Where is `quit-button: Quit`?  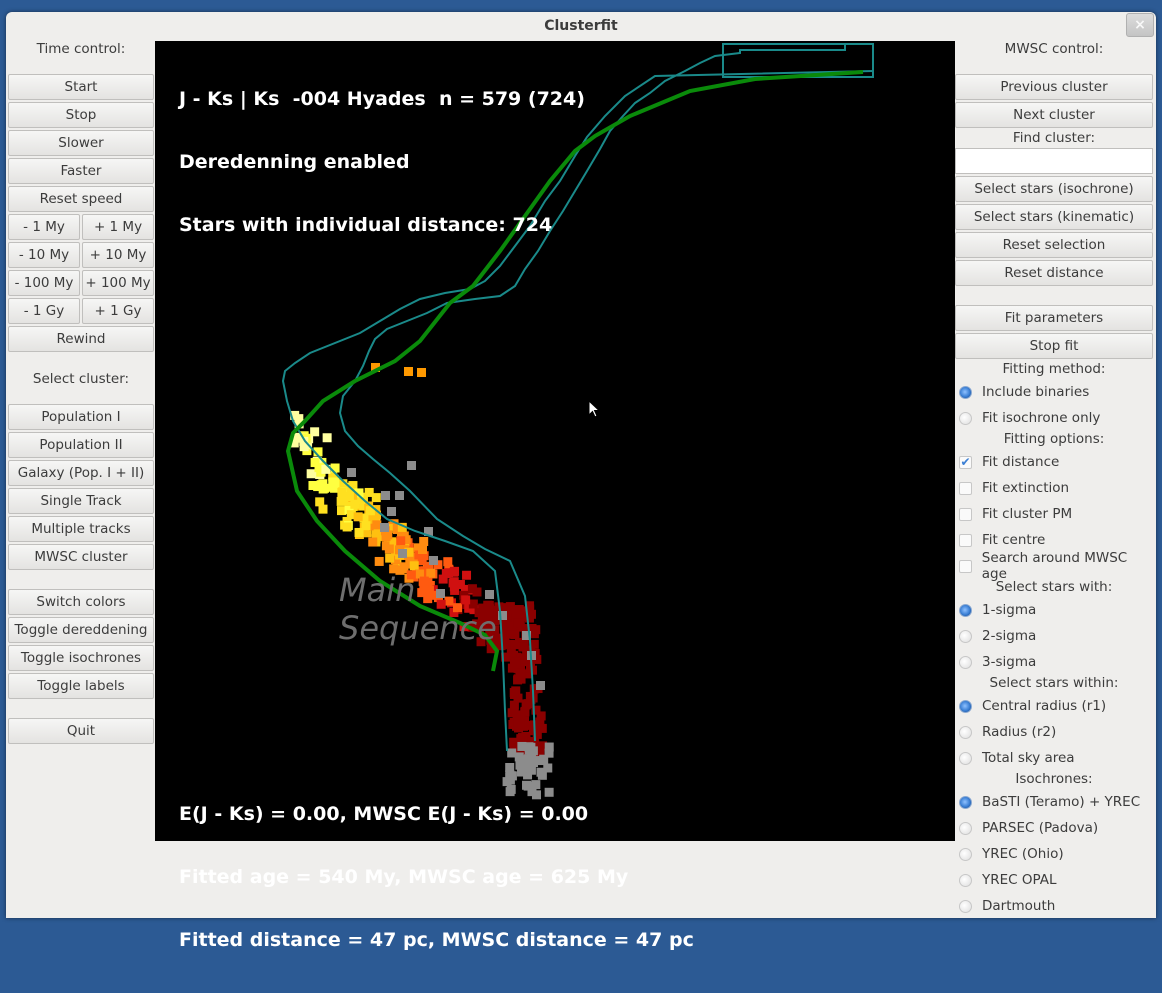 quit-button: Quit is located at coordinates (81, 731).